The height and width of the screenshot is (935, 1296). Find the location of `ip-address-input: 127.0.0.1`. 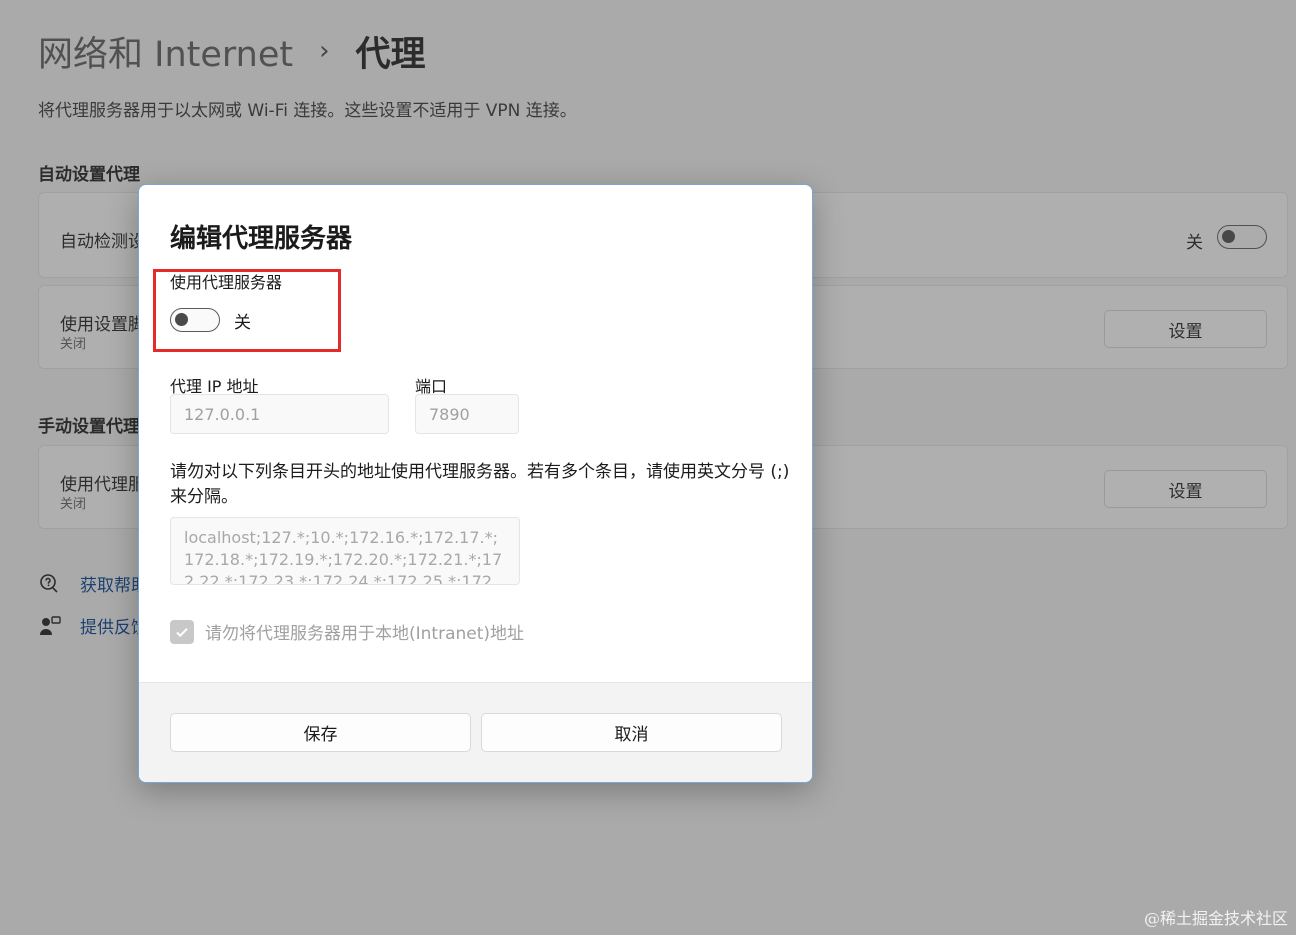

ip-address-input: 127.0.0.1 is located at coordinates (279, 414).